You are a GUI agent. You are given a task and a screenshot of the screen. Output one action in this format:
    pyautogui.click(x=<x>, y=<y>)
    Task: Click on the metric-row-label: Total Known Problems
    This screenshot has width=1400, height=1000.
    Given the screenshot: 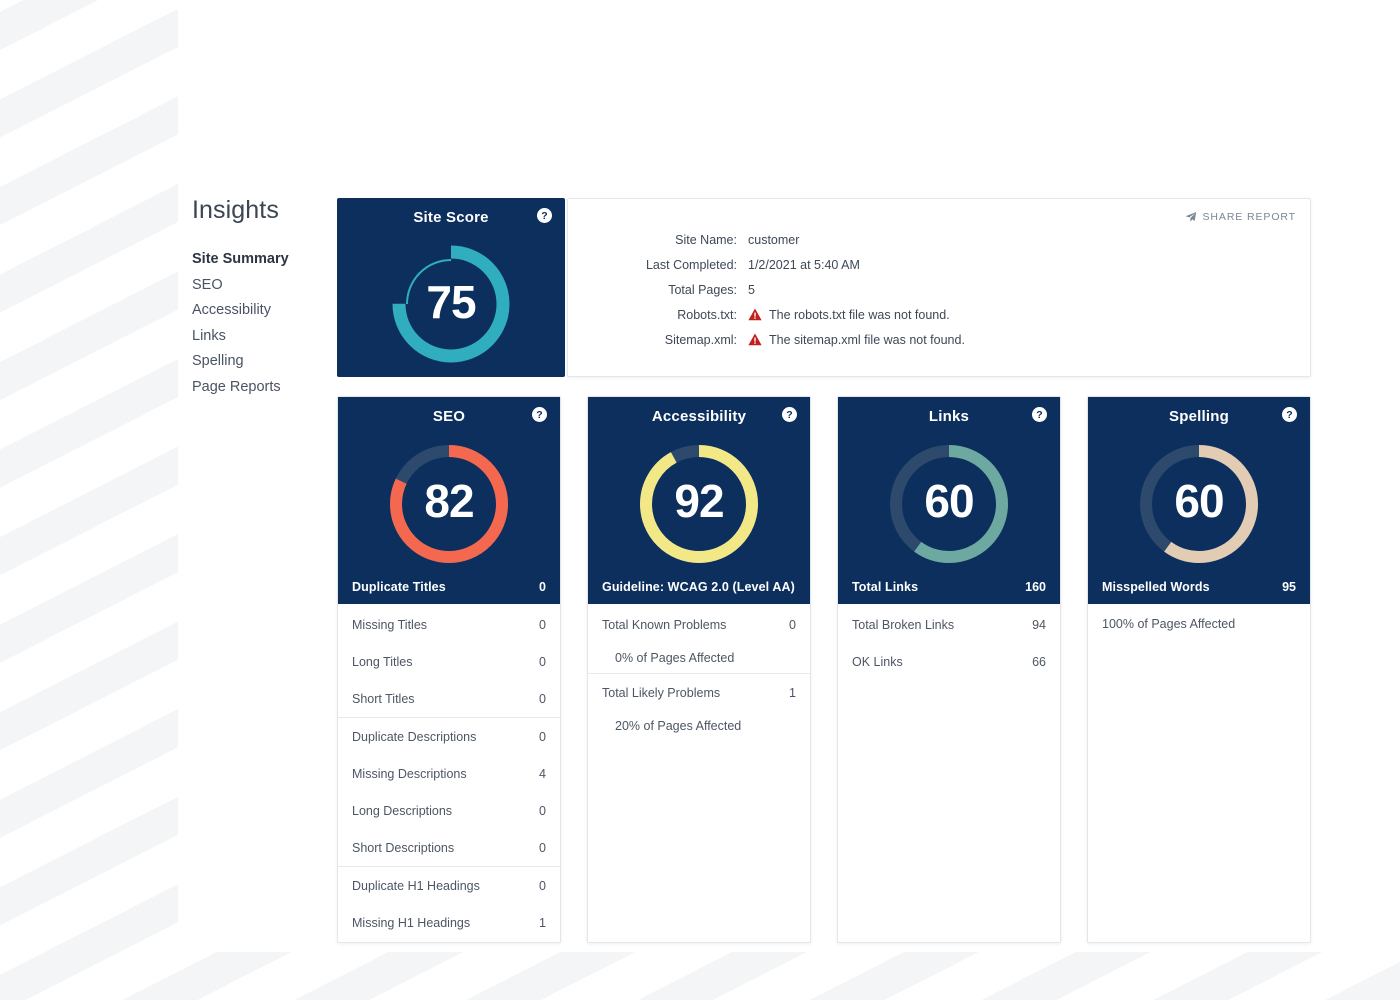 What is the action you would take?
    pyautogui.click(x=664, y=624)
    